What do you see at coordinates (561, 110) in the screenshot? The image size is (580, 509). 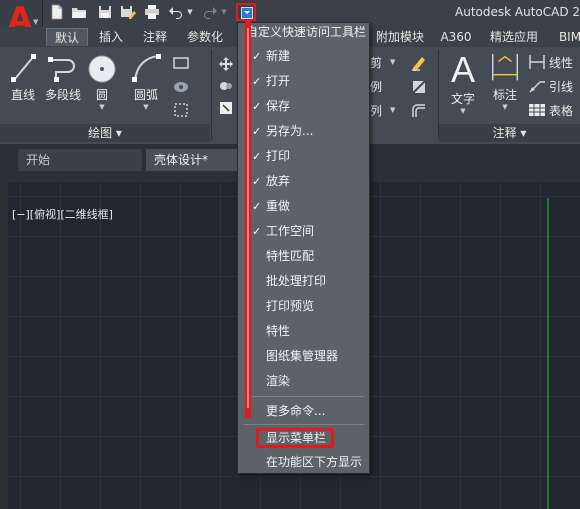 I see `table-label: 表格` at bounding box center [561, 110].